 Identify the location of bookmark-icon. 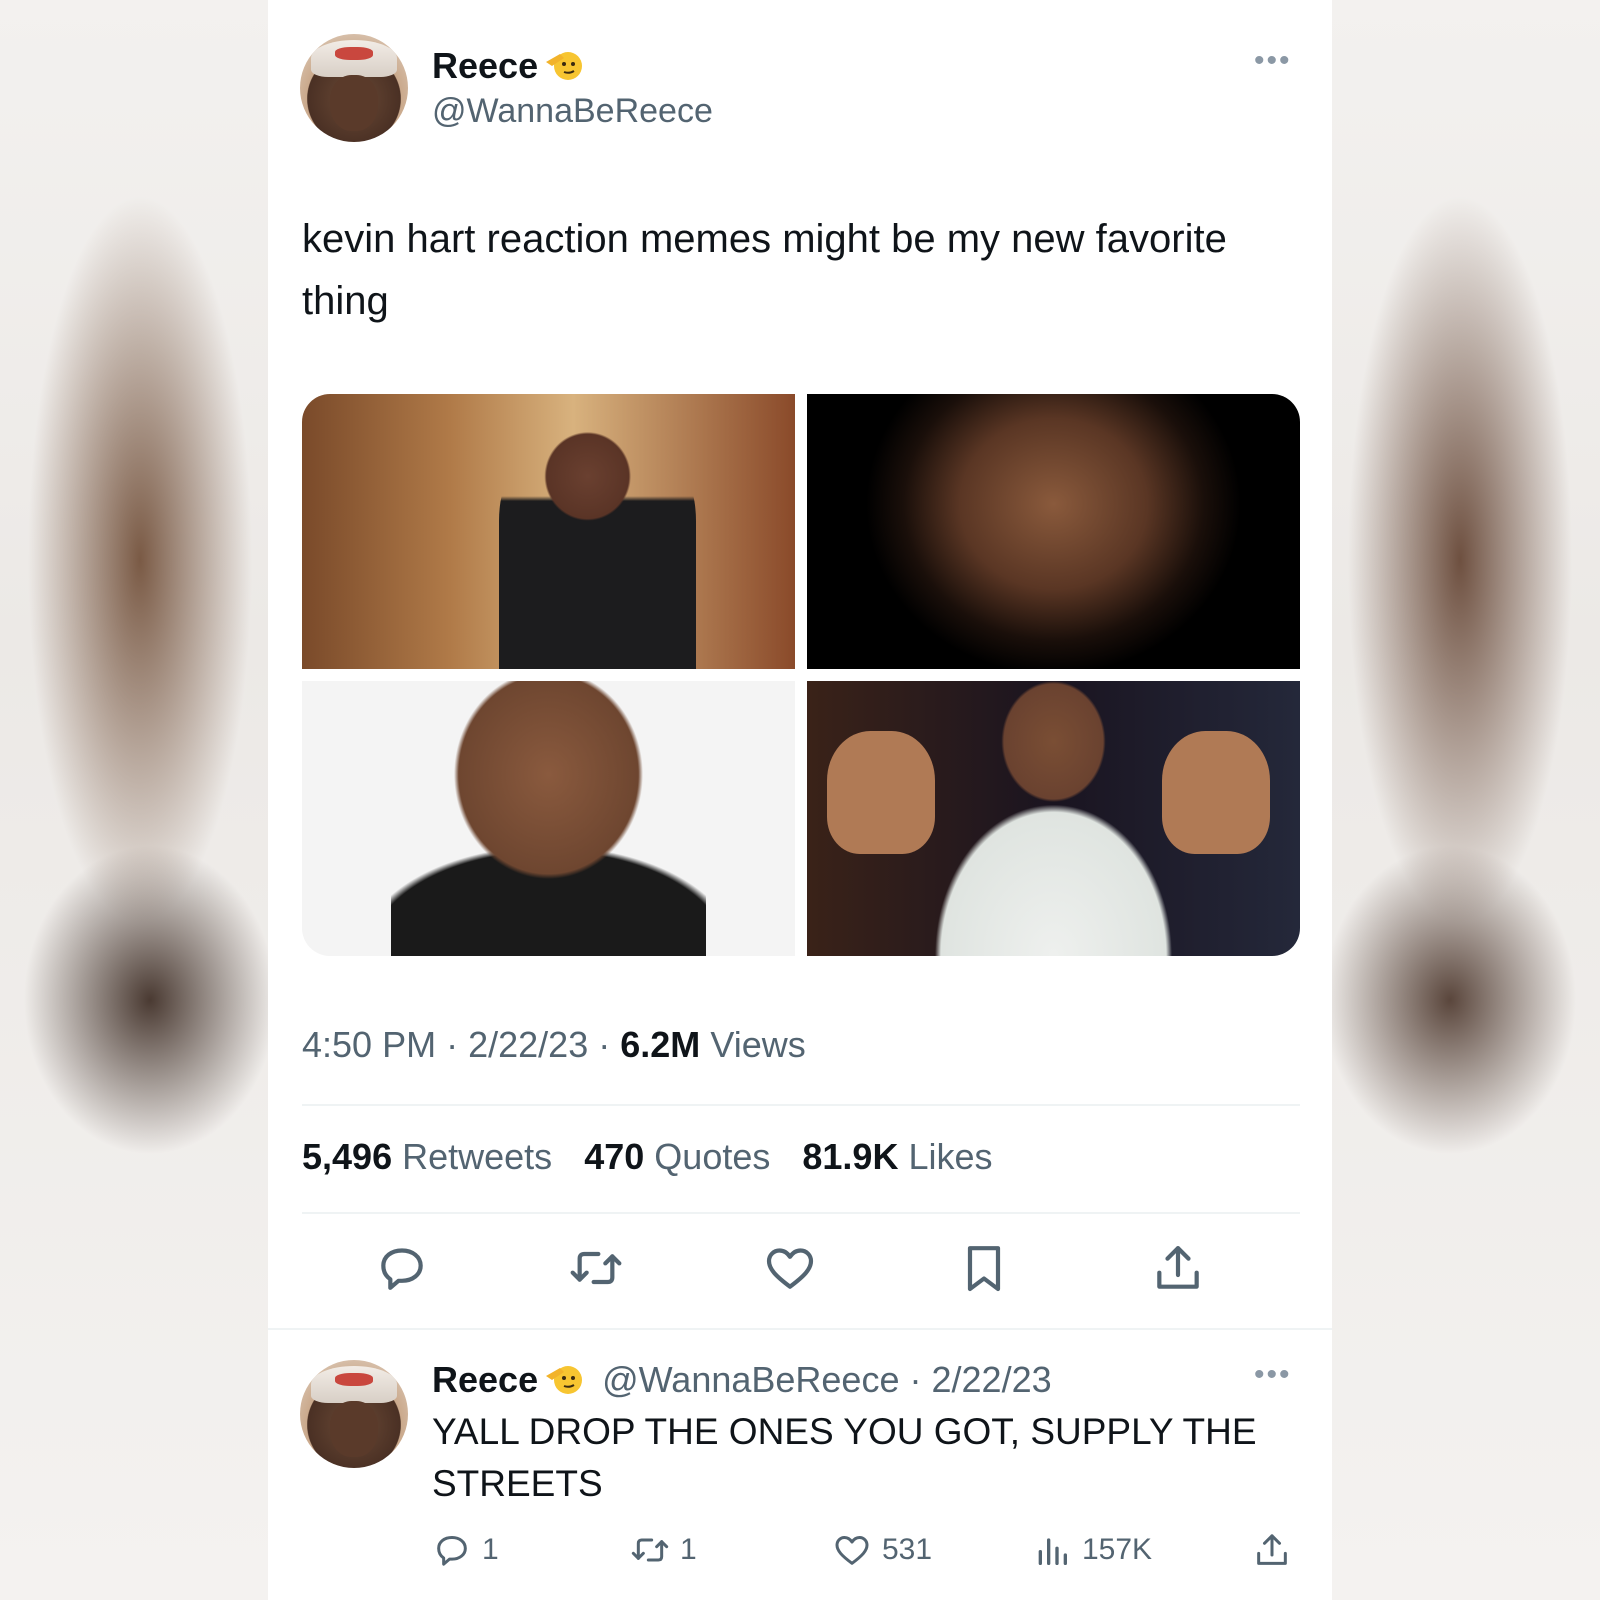
(984, 1269).